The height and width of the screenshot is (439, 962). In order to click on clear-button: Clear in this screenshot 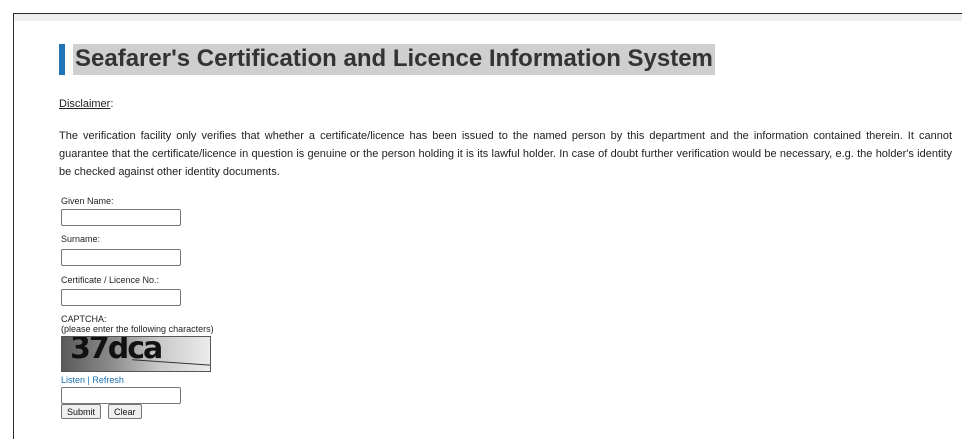, I will do `click(125, 411)`.